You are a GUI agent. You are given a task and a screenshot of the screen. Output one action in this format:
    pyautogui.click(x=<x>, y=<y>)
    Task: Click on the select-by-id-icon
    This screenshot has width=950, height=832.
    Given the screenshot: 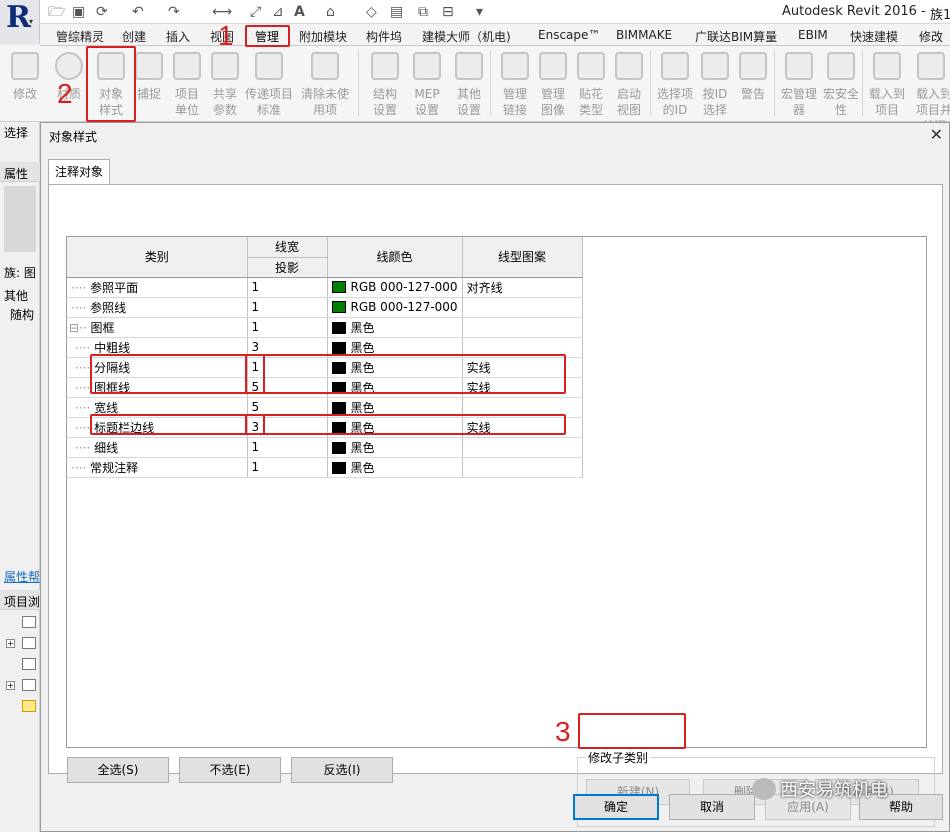 What is the action you would take?
    pyautogui.click(x=715, y=66)
    